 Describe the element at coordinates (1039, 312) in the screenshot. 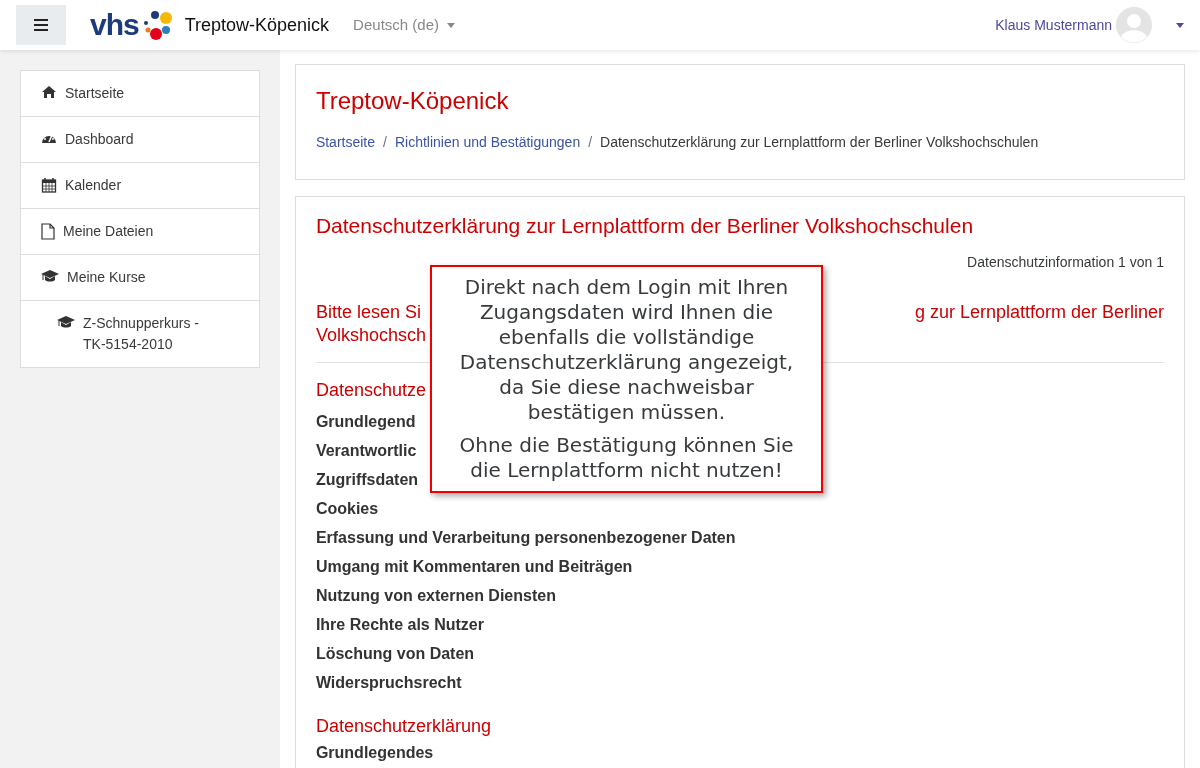

I see `intro-text: g zur Lernplattform der Berliner` at that location.